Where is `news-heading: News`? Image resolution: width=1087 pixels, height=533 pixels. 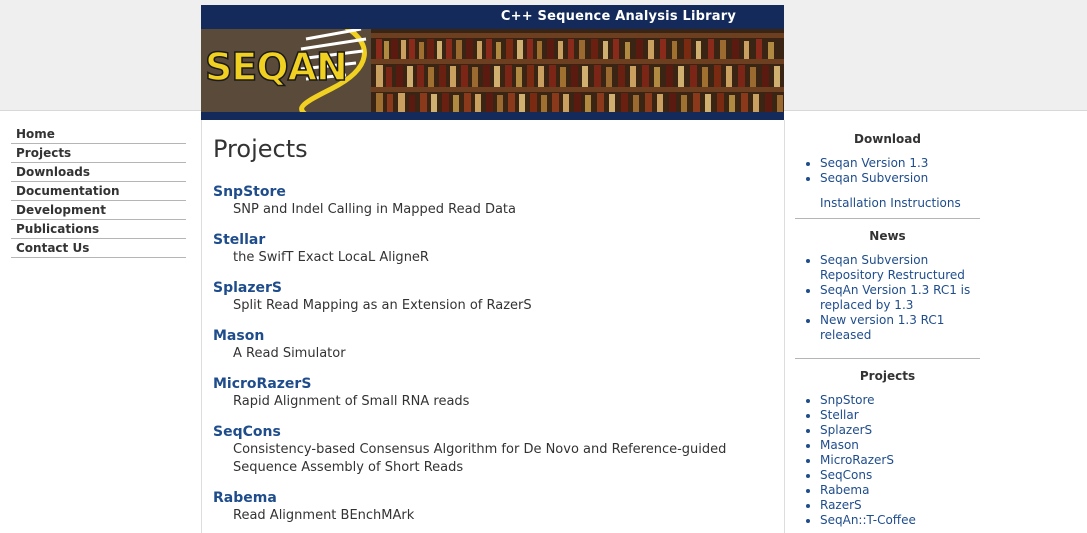
news-heading: News is located at coordinates (887, 236).